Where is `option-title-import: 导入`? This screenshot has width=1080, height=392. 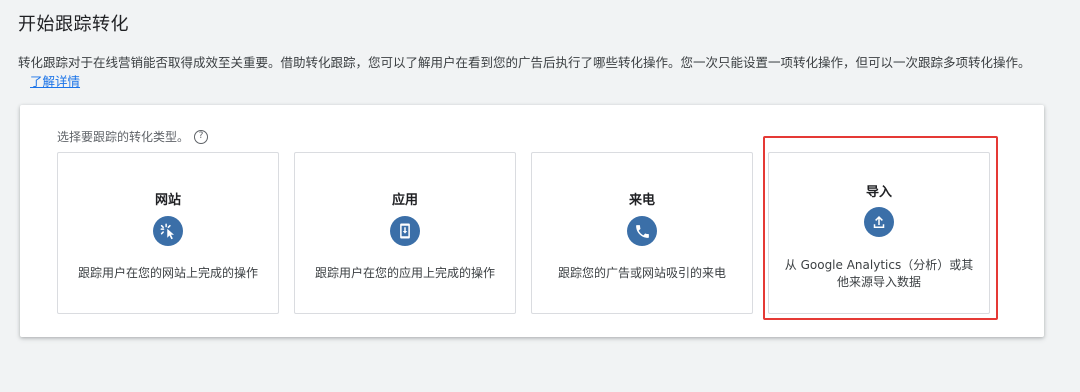
option-title-import: 导入 is located at coordinates (878, 192).